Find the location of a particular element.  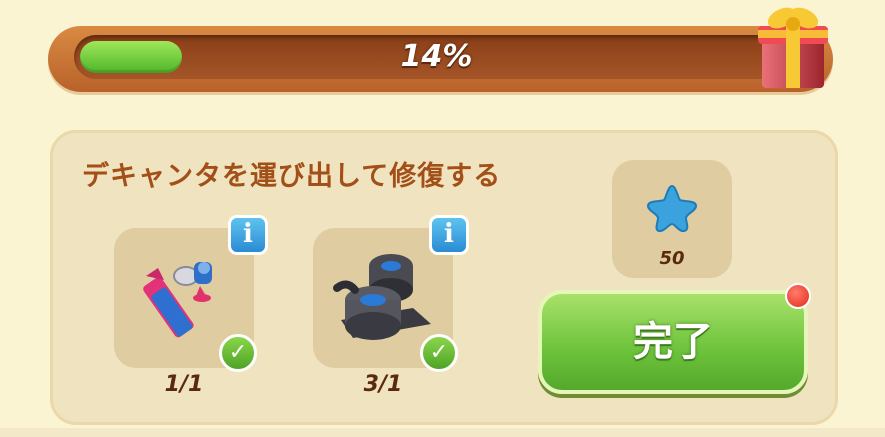

progress-label: 14% is located at coordinates (436, 56).